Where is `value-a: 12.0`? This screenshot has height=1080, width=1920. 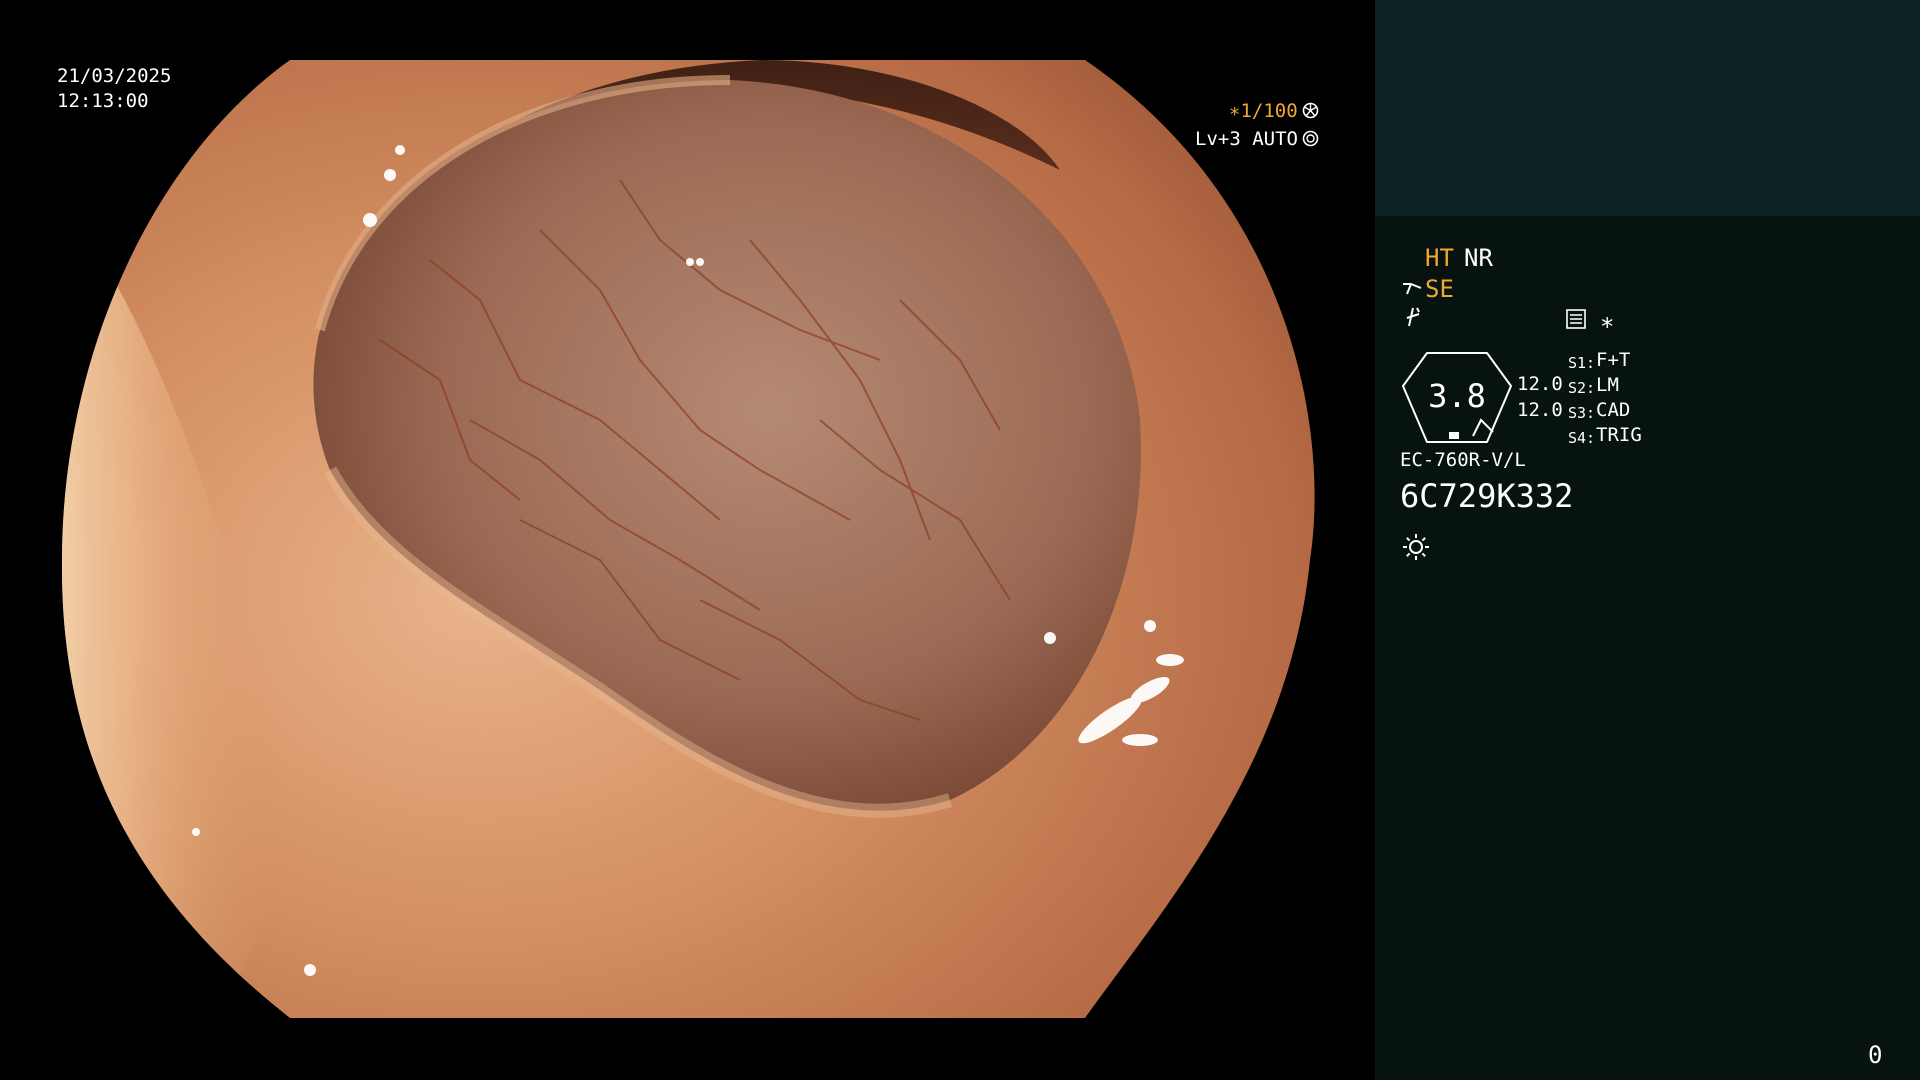 value-a: 12.0 is located at coordinates (1540, 384).